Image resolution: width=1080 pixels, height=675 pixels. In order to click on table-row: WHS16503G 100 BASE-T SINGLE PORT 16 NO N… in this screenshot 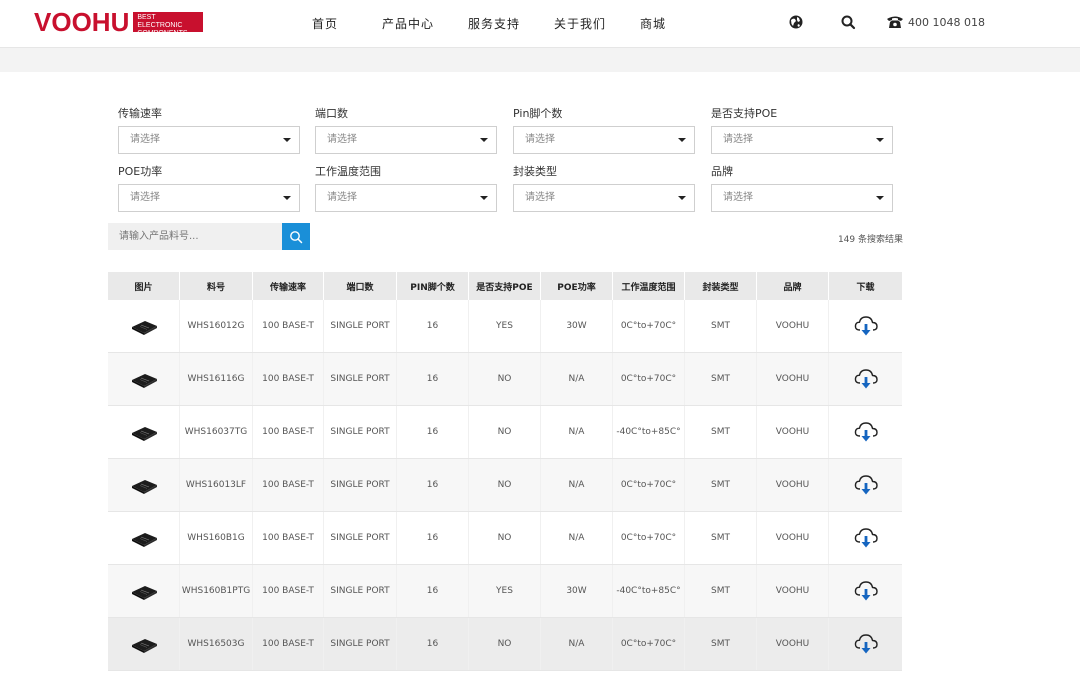, I will do `click(505, 644)`.